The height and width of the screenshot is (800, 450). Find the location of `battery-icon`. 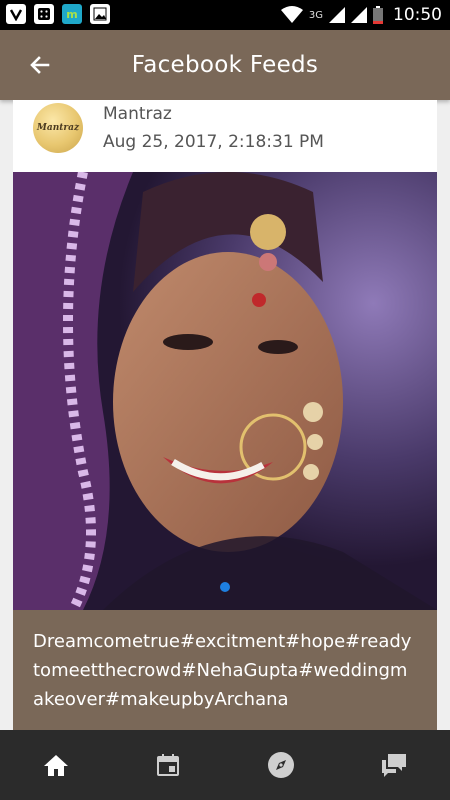

battery-icon is located at coordinates (378, 15).